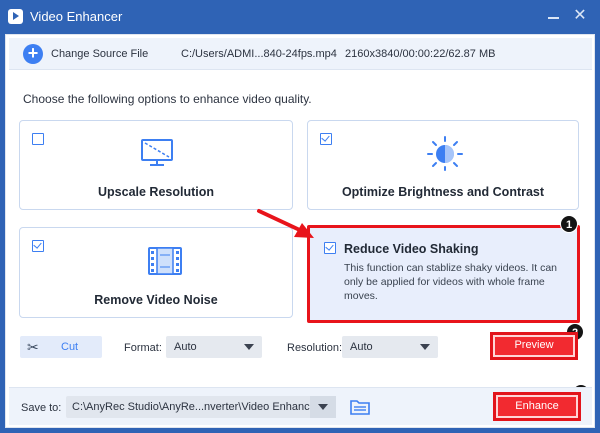  What do you see at coordinates (70, 347) in the screenshot?
I see `cut-label: Cut` at bounding box center [70, 347].